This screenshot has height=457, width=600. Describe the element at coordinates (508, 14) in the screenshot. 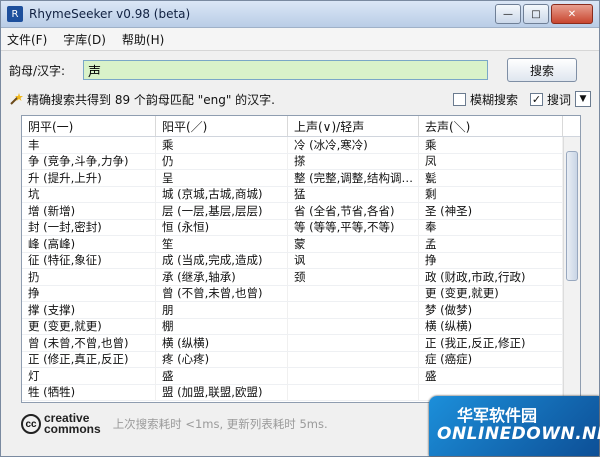

I see `minimize-button: —` at that location.